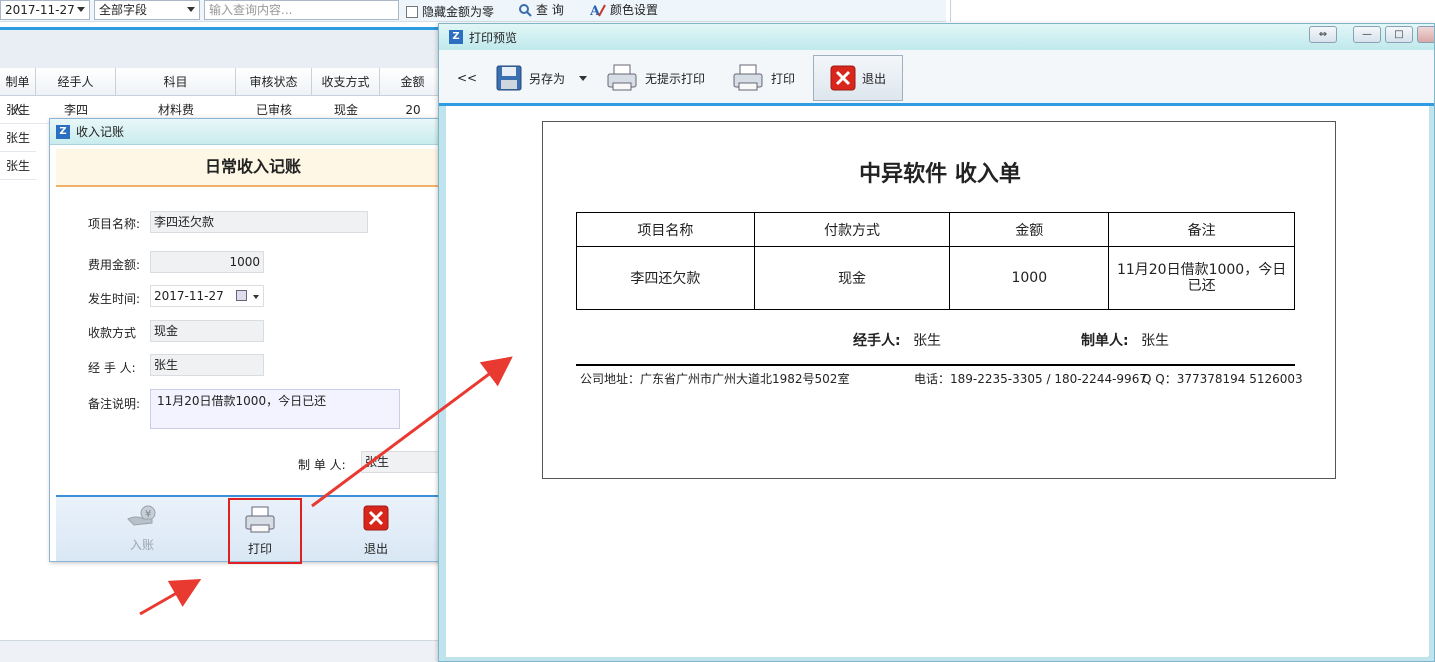 Image resolution: width=1435 pixels, height=662 pixels. What do you see at coordinates (852, 229) in the screenshot?
I see `receipt-header-cell: 付款方式` at bounding box center [852, 229].